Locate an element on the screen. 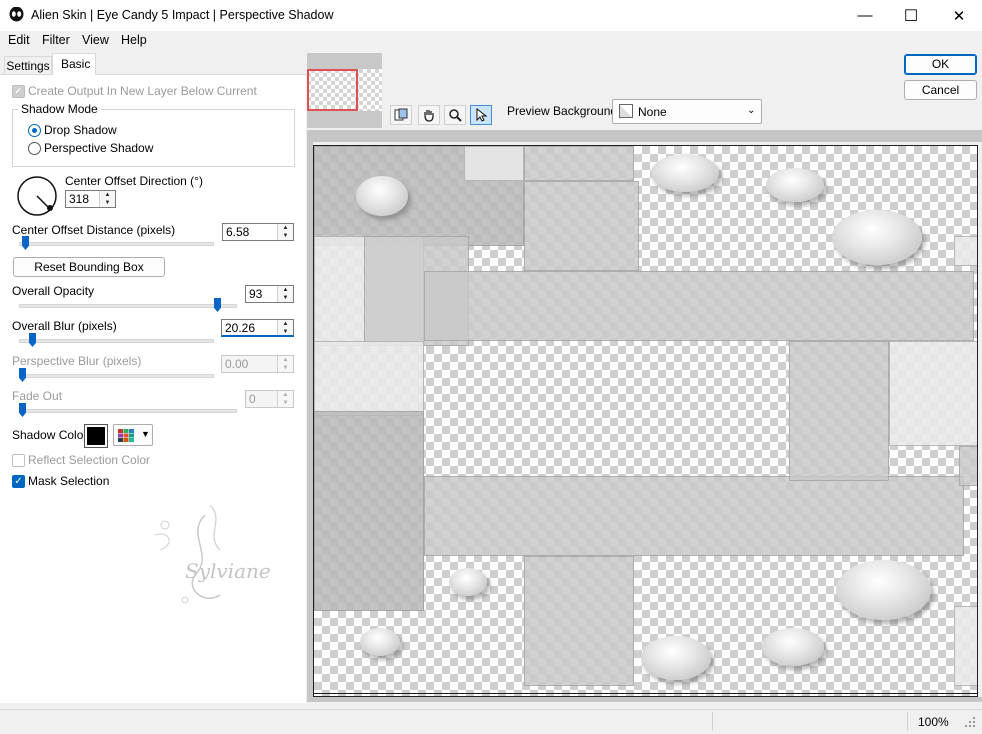 The height and width of the screenshot is (734, 982). navigator-thumbnail is located at coordinates (344, 90).